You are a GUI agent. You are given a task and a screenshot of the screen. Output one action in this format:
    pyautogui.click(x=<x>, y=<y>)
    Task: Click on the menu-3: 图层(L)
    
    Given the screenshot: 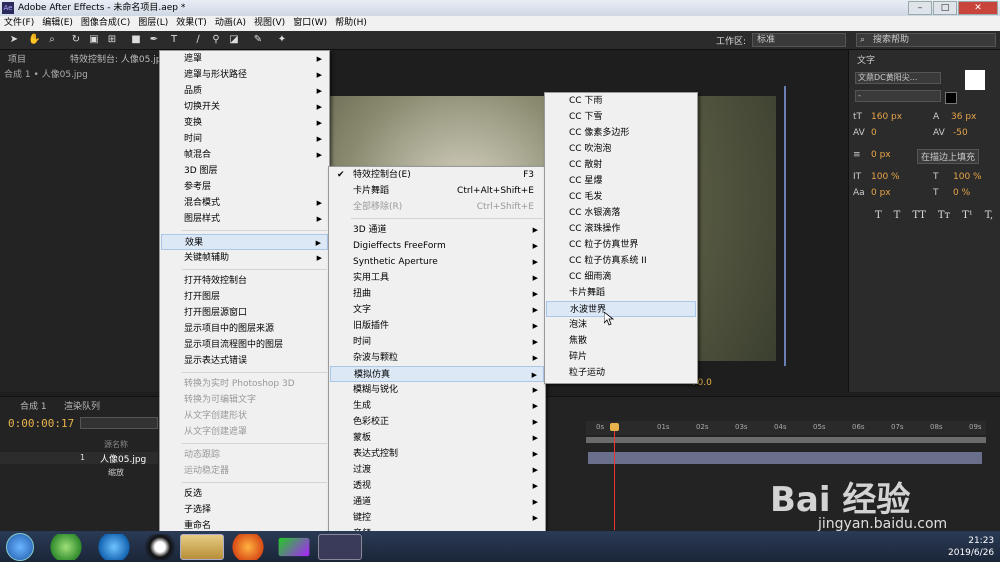 What is the action you would take?
    pyautogui.click(x=153, y=23)
    